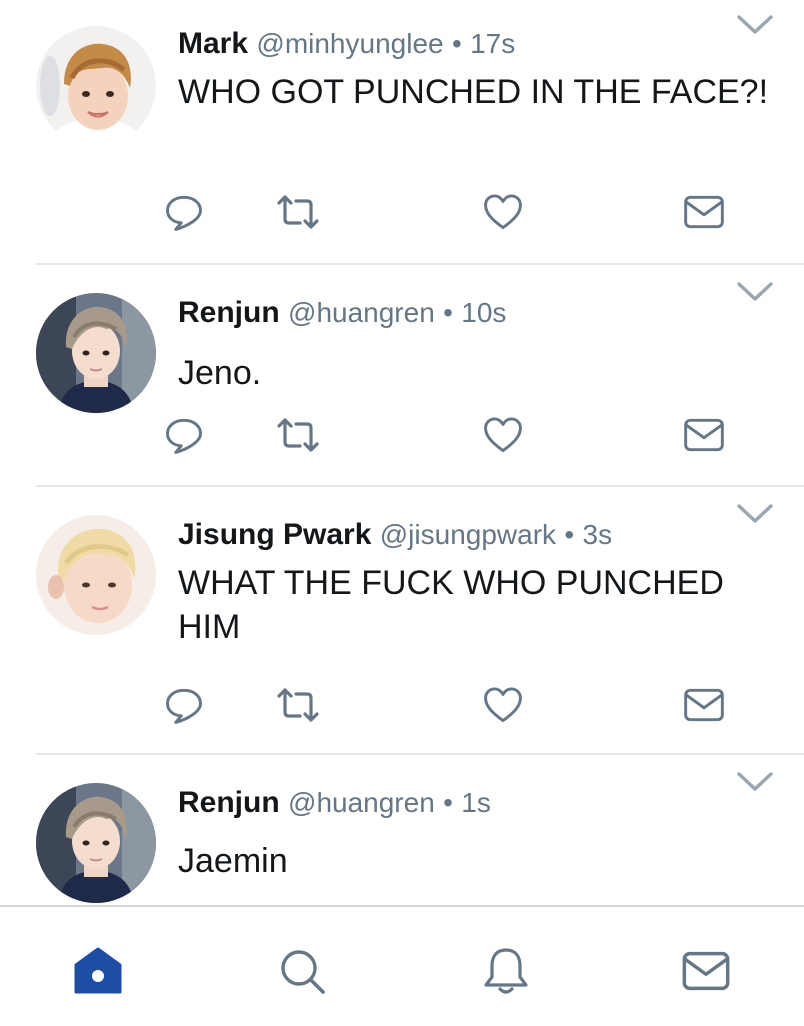  What do you see at coordinates (451, 605) in the screenshot?
I see `tweet-text: WHAT THE FUCK WHO PUNCHED HIM` at bounding box center [451, 605].